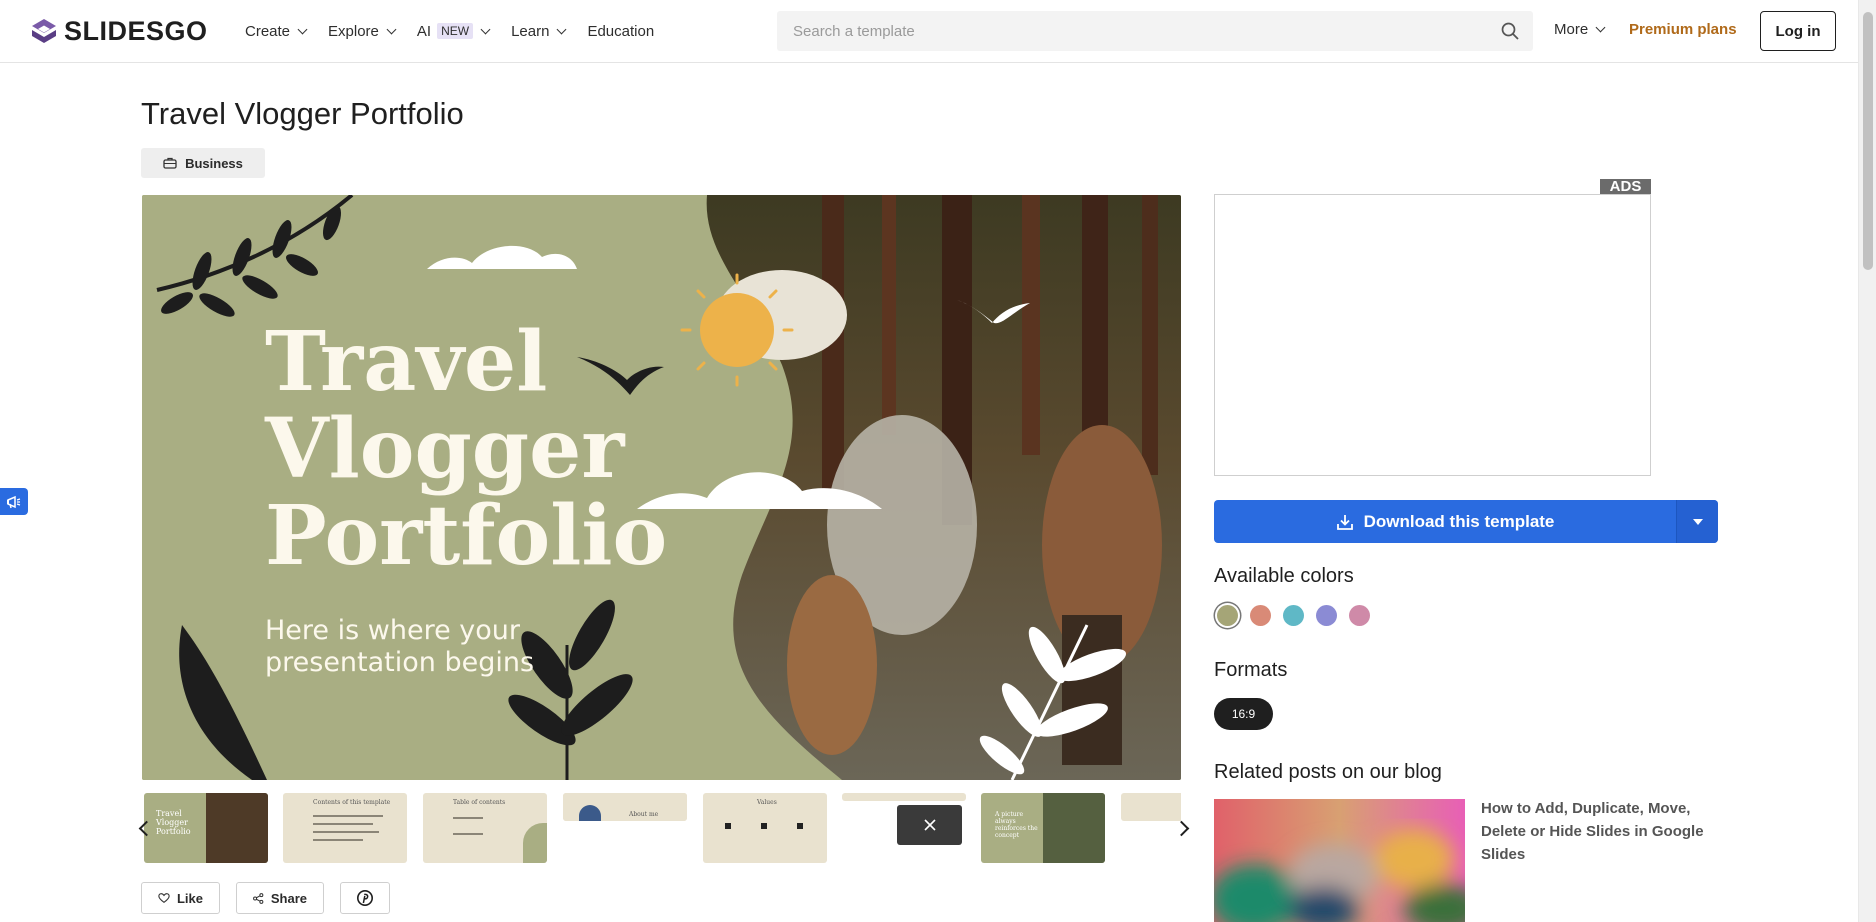 This screenshot has width=1876, height=922. I want to click on new-badge: NEW, so click(455, 31).